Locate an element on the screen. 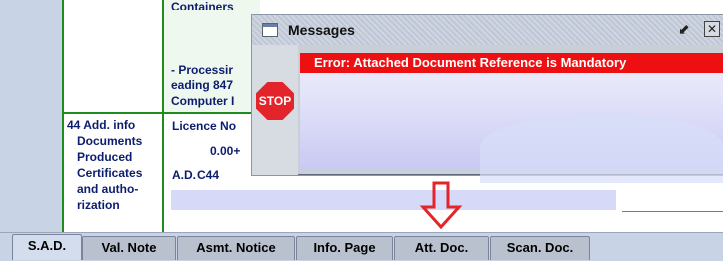 The width and height of the screenshot is (723, 261). messages-title: Messages is located at coordinates (321, 30).